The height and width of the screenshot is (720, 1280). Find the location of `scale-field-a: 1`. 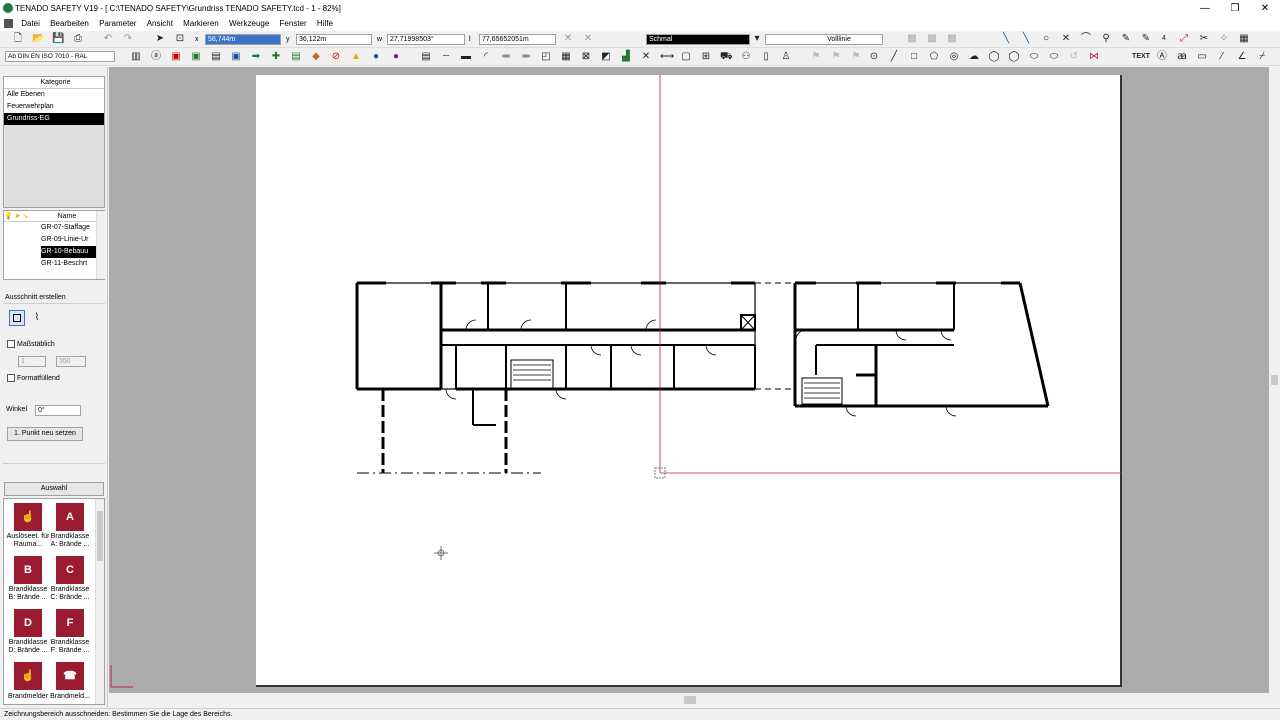

scale-field-a: 1 is located at coordinates (32, 361).